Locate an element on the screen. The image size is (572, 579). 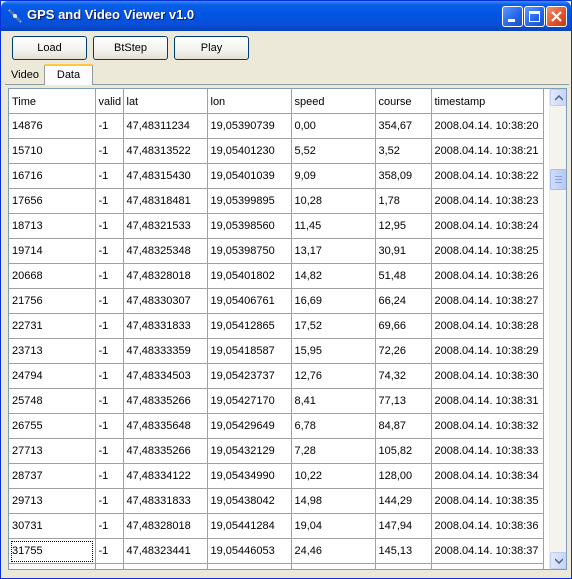
table-cell: 14,82 is located at coordinates (333, 276).